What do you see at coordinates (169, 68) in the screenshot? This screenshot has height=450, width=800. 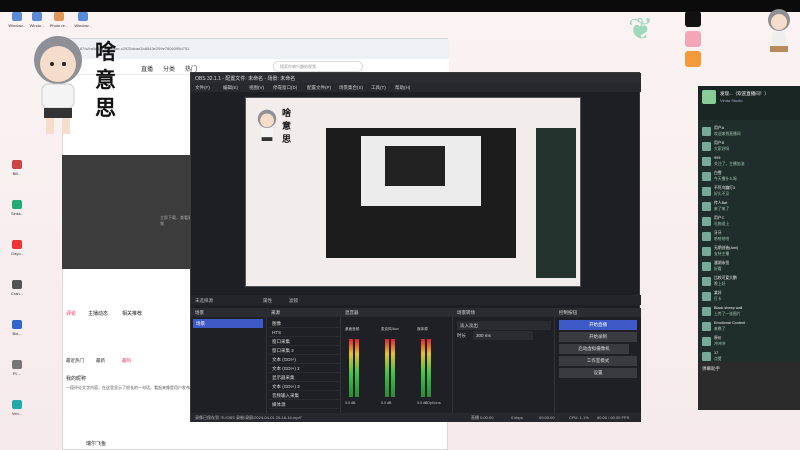 I see `nav-category: 分类` at bounding box center [169, 68].